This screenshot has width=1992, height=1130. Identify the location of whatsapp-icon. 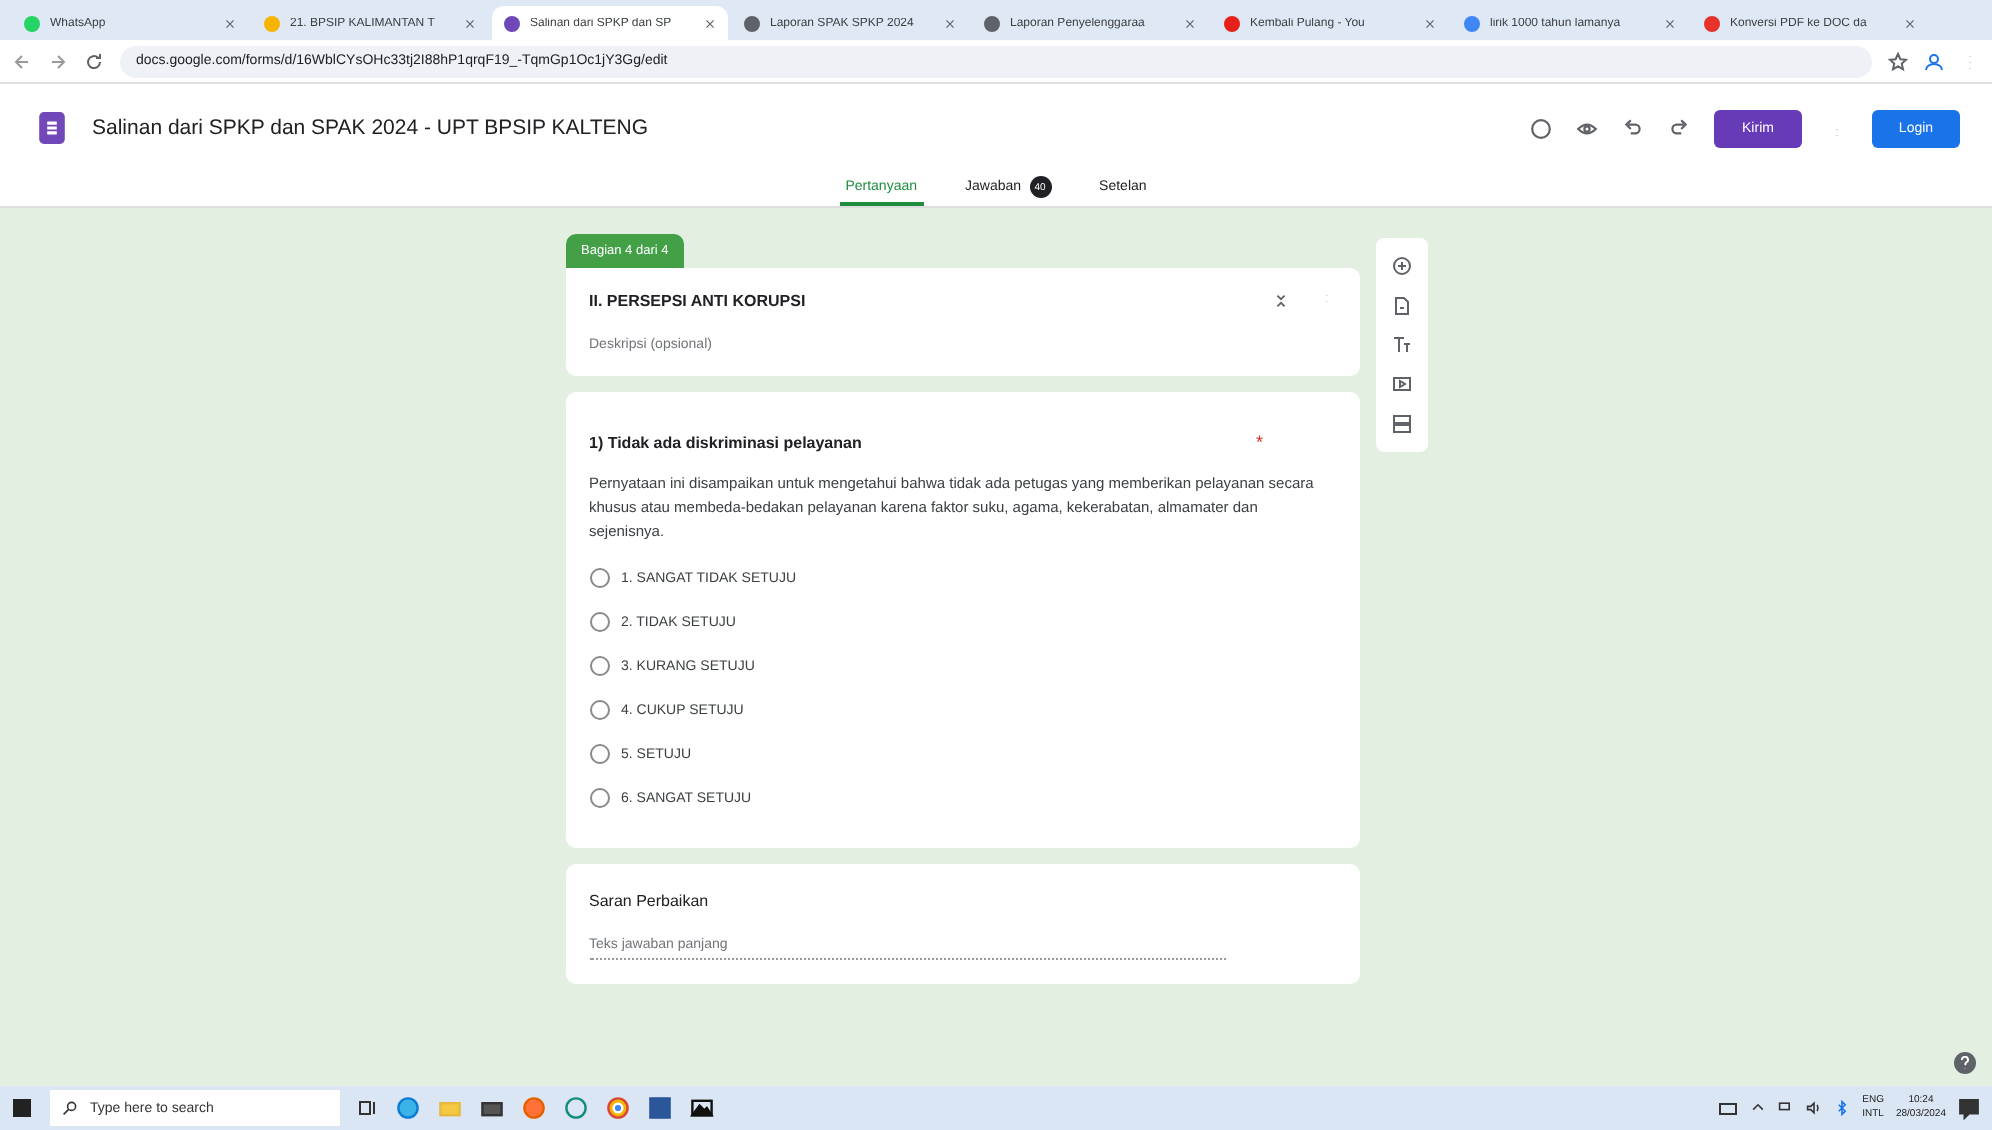
(576, 1108).